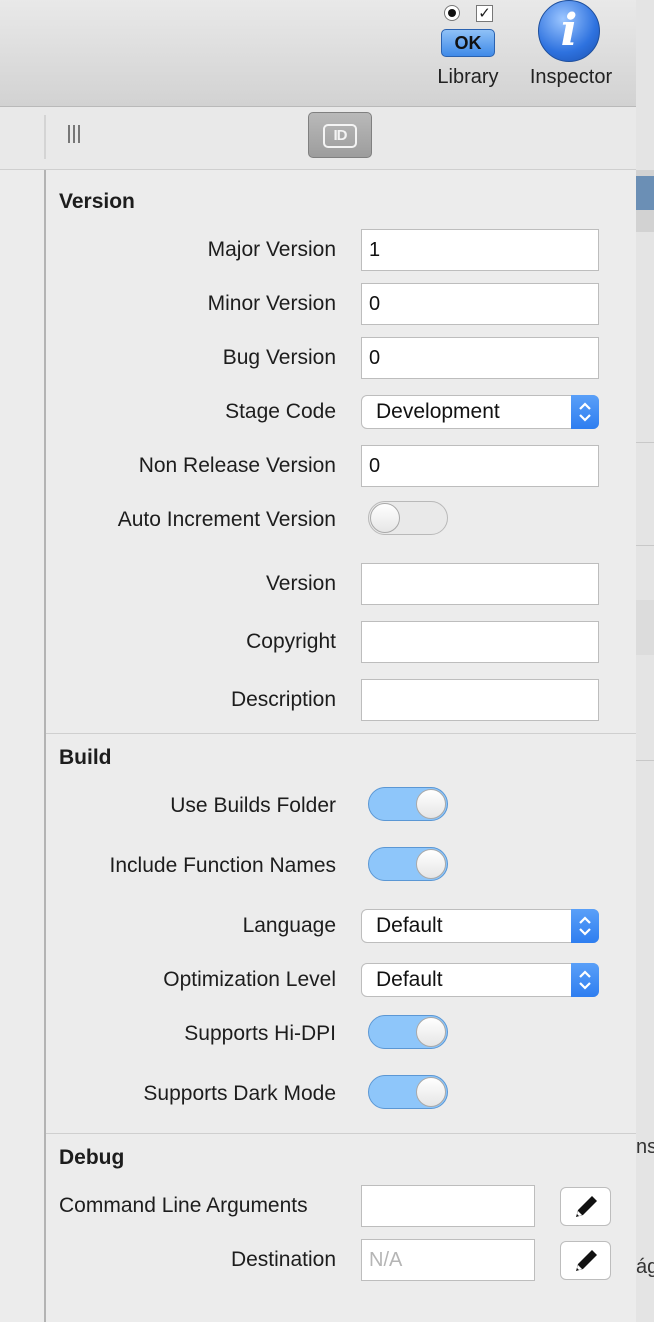 This screenshot has height=1322, width=654. Describe the element at coordinates (480, 584) in the screenshot. I see `version-string-field` at that location.